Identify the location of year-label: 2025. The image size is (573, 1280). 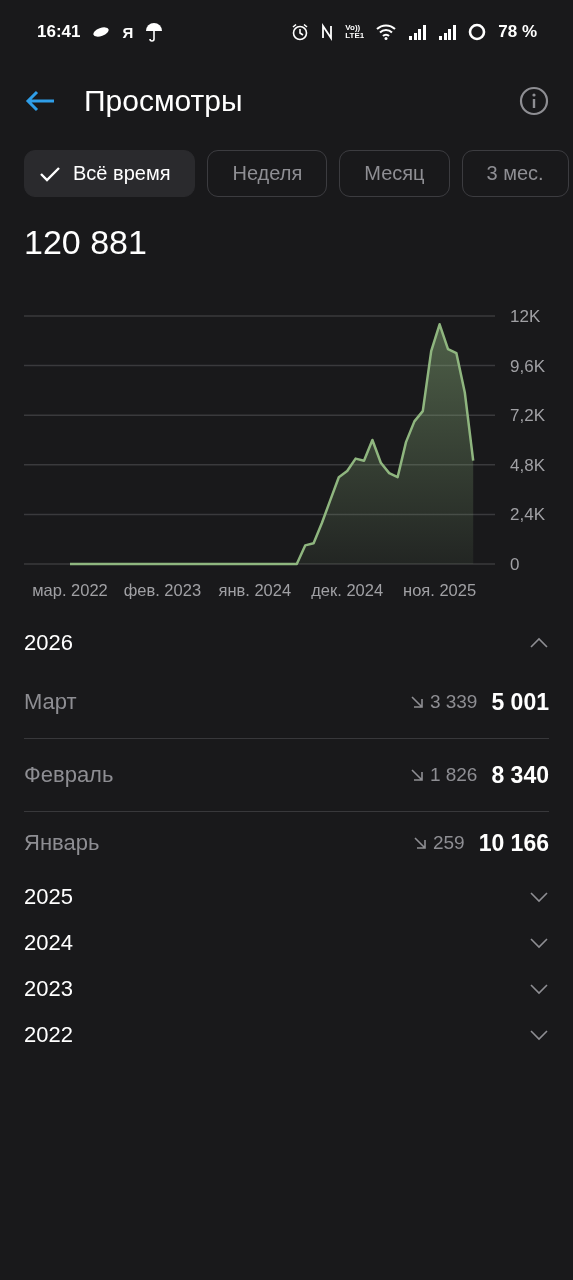
(48, 897).